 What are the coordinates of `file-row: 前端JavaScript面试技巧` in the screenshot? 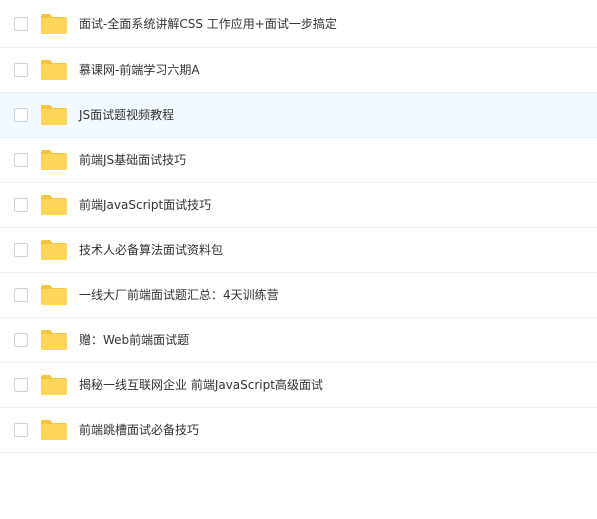 It's located at (298, 205).